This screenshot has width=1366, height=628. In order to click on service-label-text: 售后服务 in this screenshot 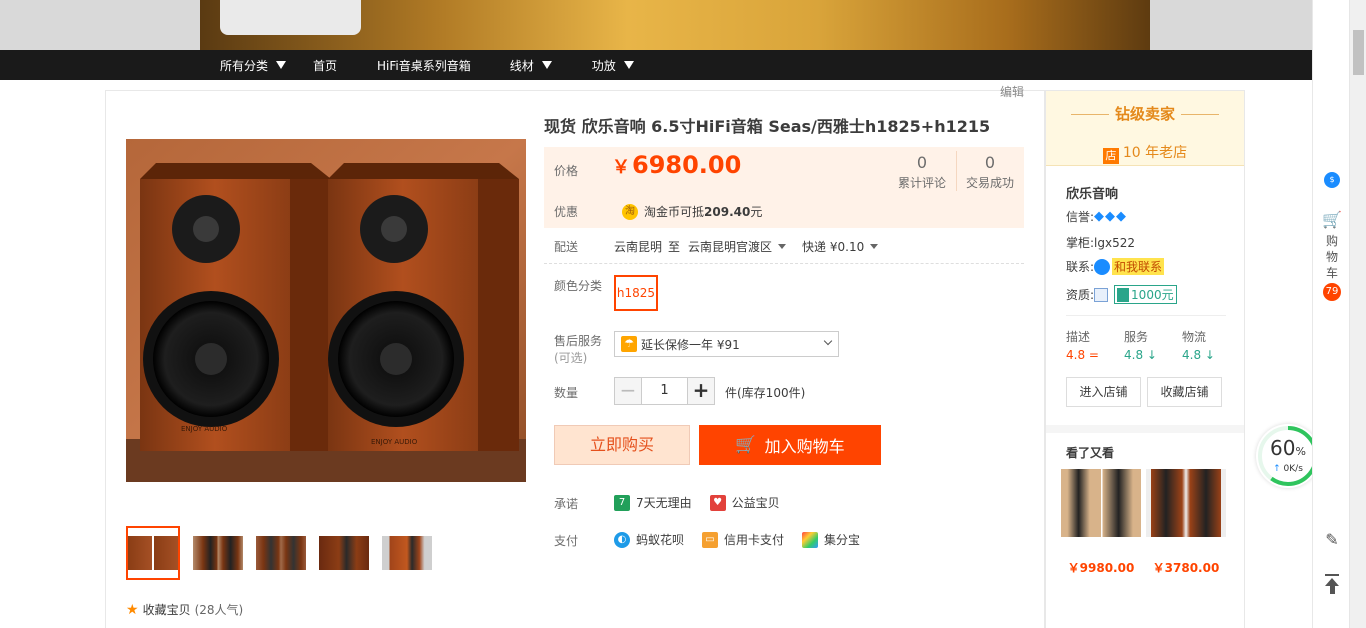, I will do `click(578, 341)`.